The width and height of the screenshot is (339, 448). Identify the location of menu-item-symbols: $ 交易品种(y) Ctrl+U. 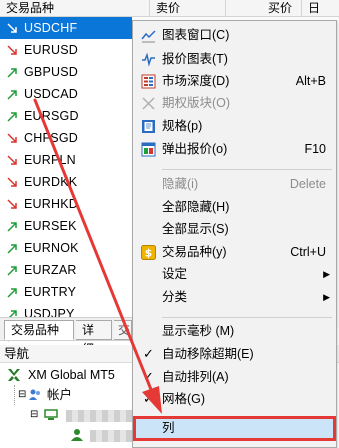
(234, 252).